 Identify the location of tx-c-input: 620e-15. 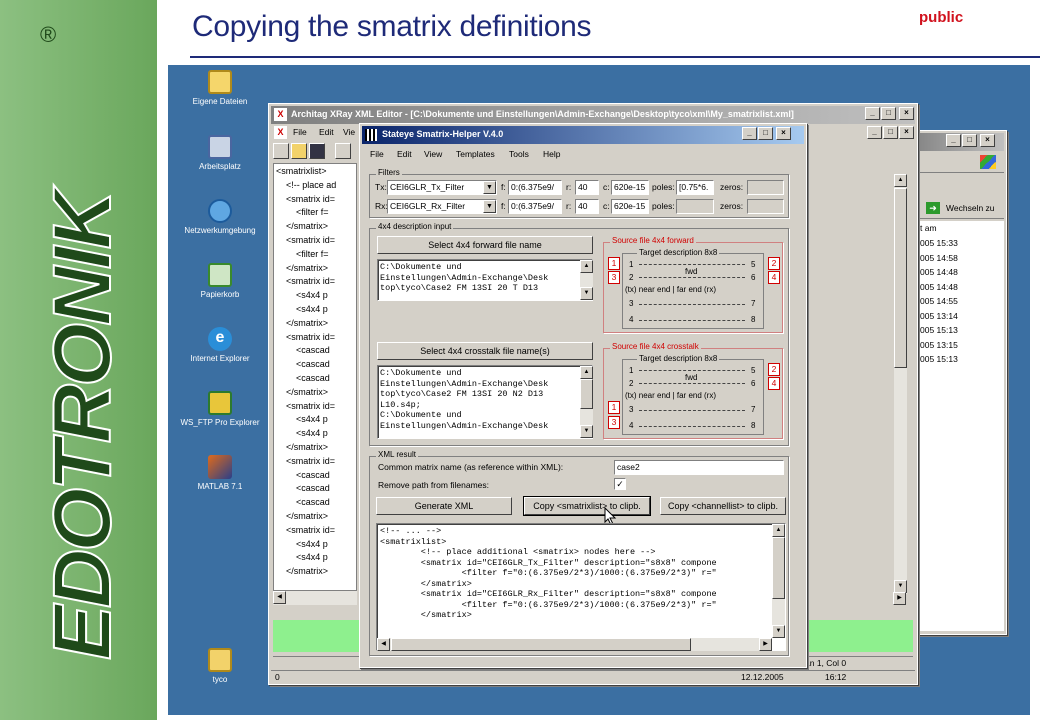
(630, 187).